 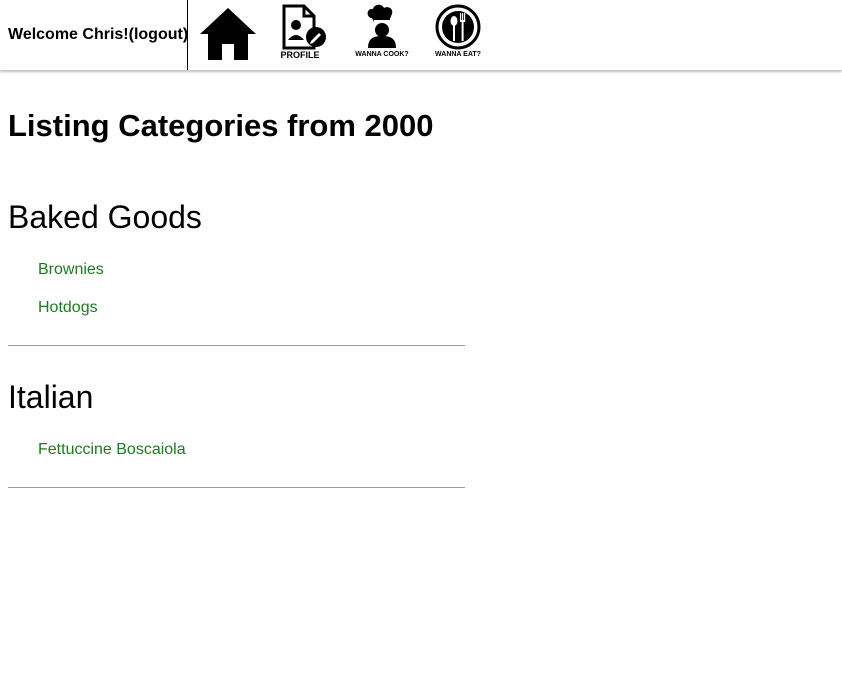 I want to click on welcome-box: Welcome Chris! (logout), so click(x=94, y=35).